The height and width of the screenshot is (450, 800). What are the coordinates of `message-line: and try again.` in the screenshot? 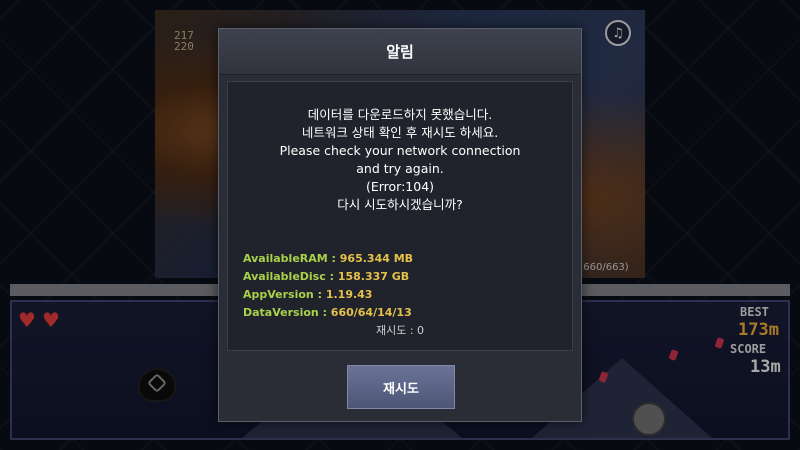 It's located at (400, 168).